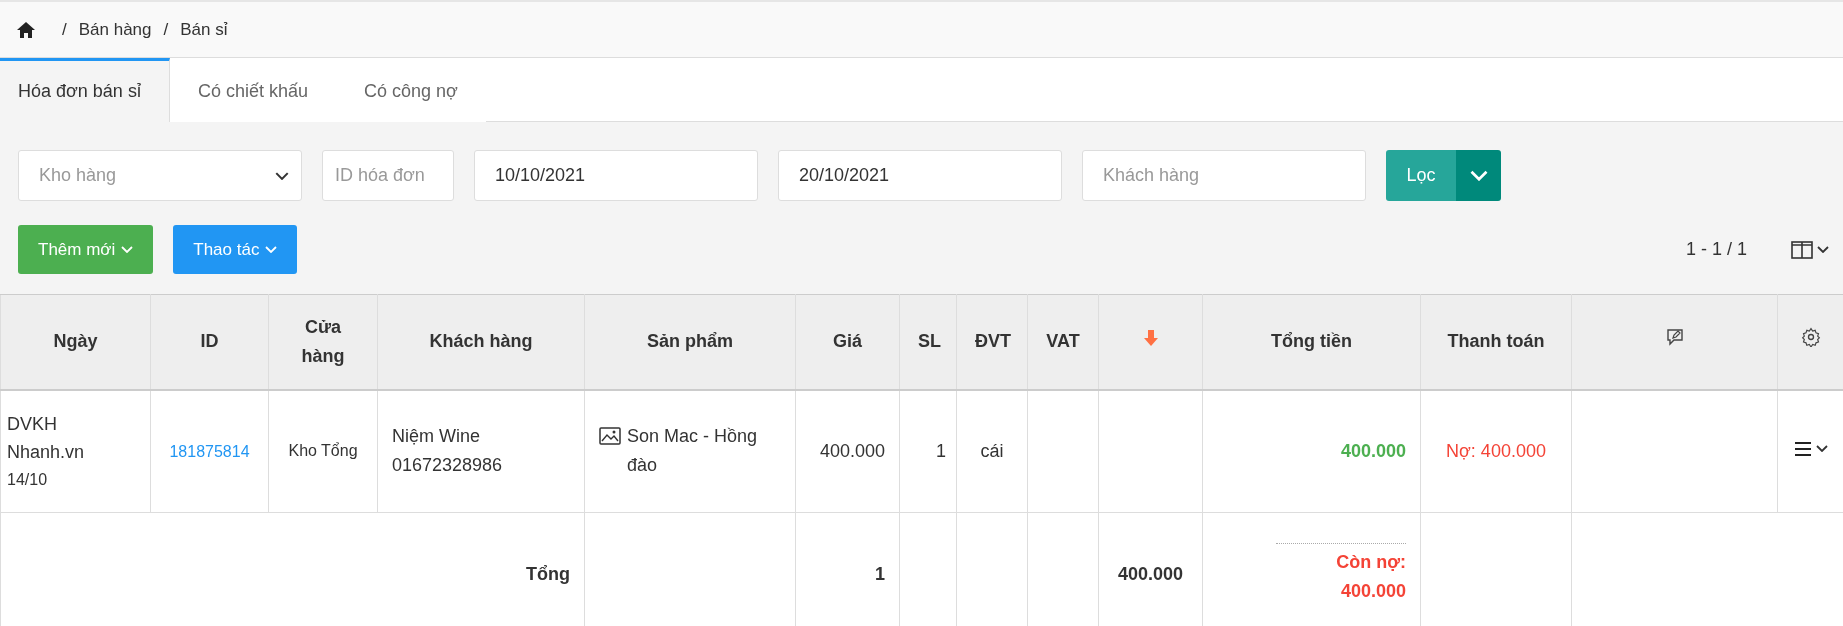 This screenshot has height=626, width=1843. Describe the element at coordinates (610, 436) in the screenshot. I see `image-icon` at that location.